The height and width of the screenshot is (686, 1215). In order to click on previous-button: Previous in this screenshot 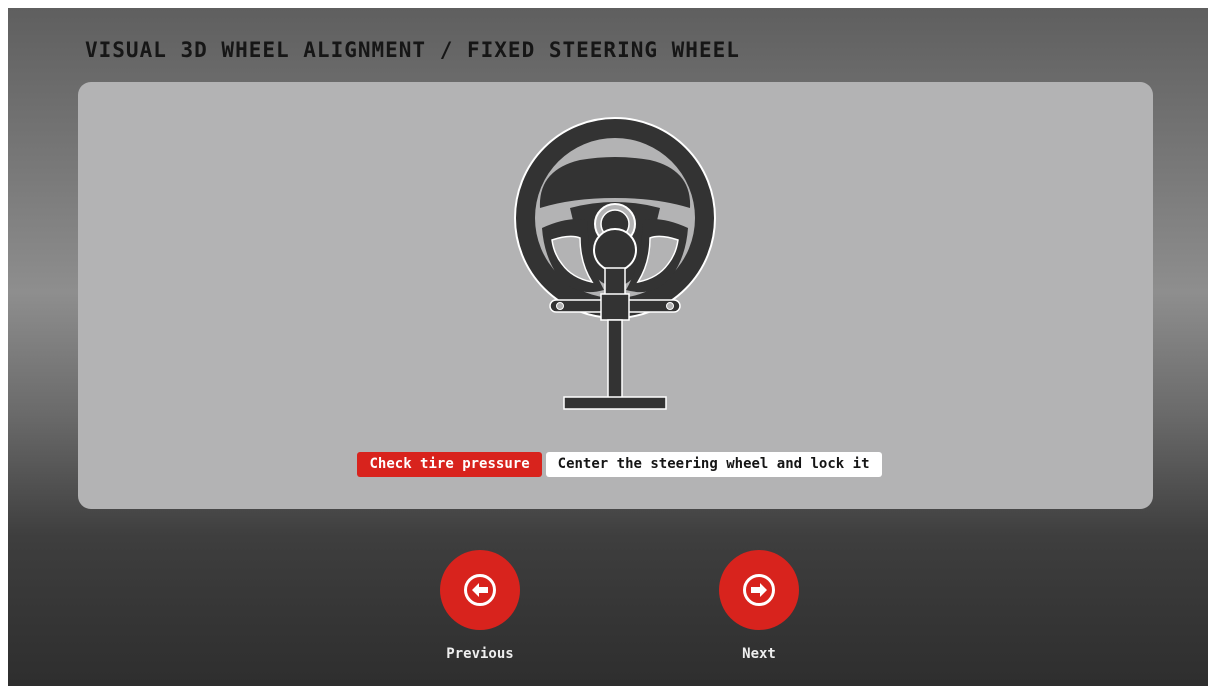, I will do `click(480, 606)`.